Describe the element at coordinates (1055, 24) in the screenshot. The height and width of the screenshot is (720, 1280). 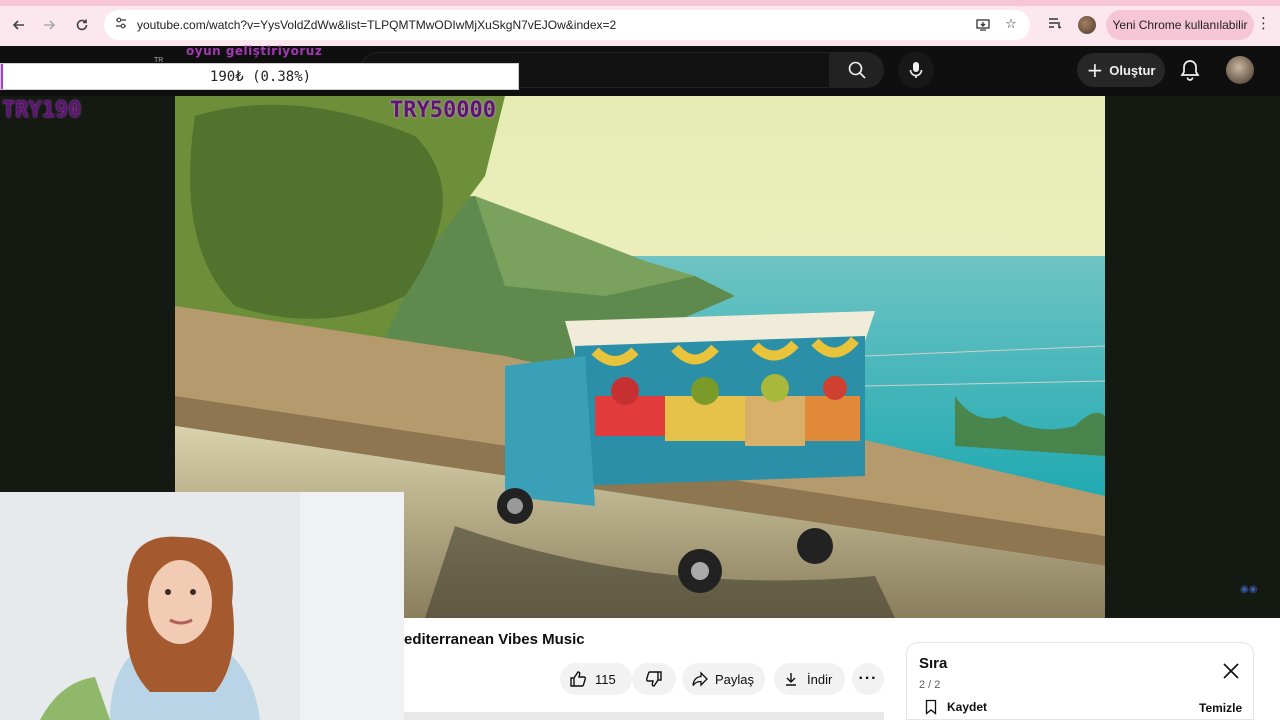
I see `reading-list-icon` at that location.